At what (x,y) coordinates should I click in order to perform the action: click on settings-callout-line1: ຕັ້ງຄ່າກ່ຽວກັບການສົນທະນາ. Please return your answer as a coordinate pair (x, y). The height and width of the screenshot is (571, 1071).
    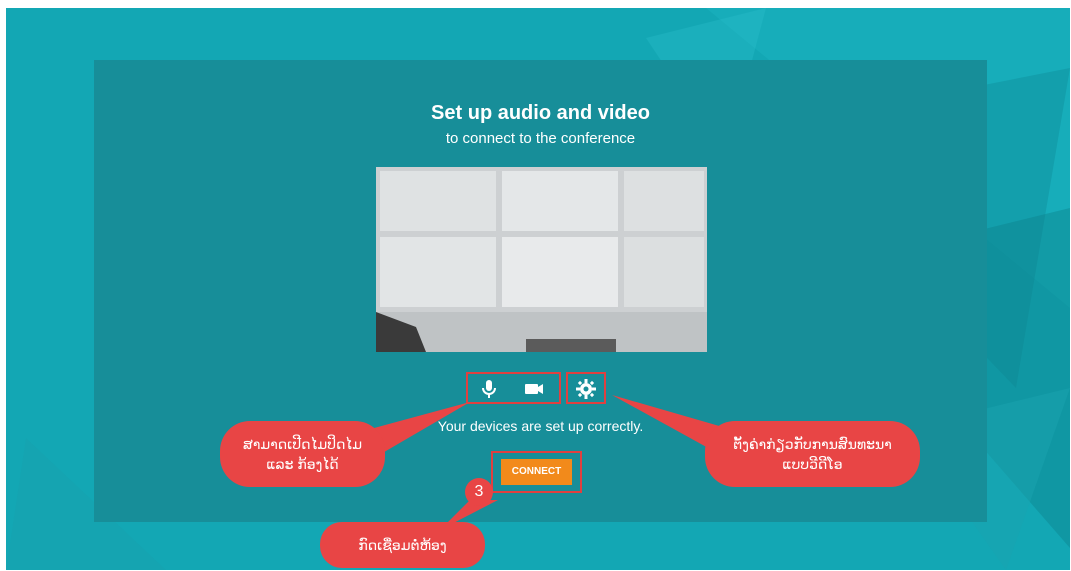
    Looking at the image, I should click on (812, 444).